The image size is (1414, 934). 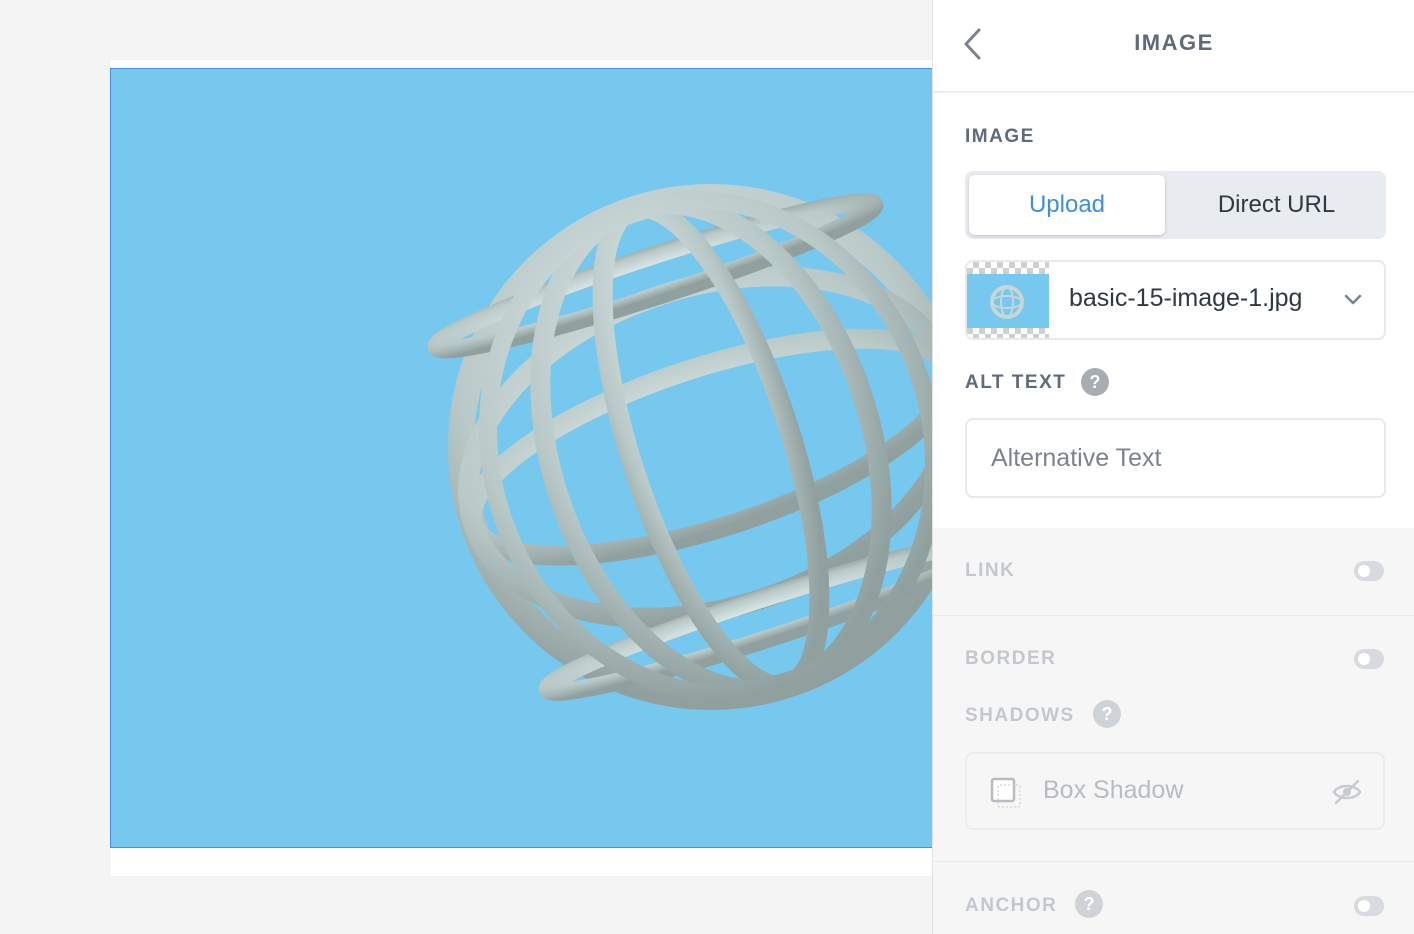 I want to click on link-section-label: LINK, so click(x=990, y=570).